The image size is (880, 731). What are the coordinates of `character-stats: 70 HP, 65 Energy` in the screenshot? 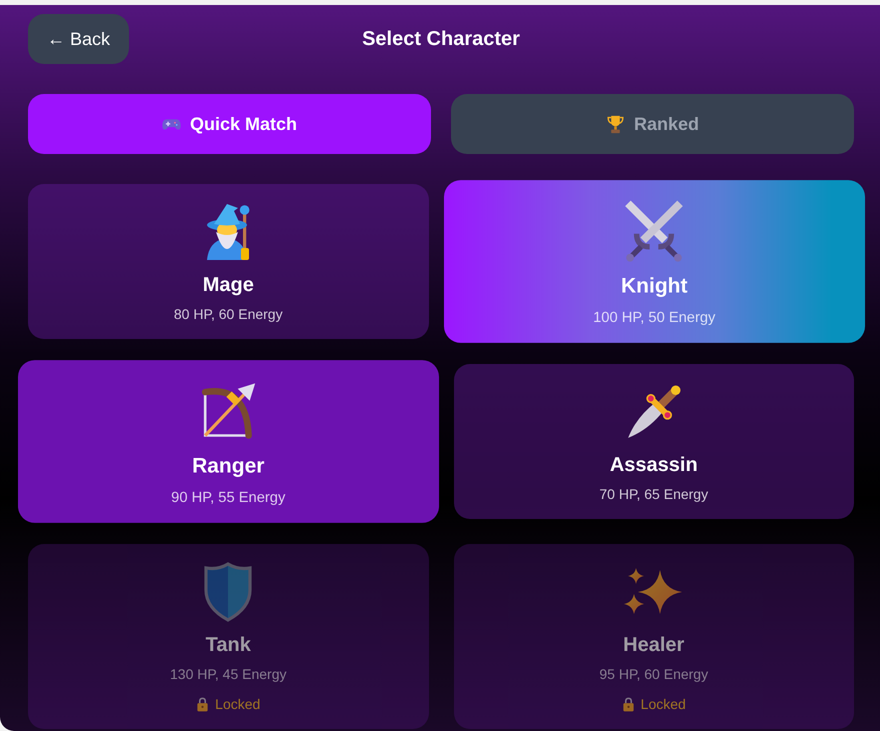 It's located at (653, 494).